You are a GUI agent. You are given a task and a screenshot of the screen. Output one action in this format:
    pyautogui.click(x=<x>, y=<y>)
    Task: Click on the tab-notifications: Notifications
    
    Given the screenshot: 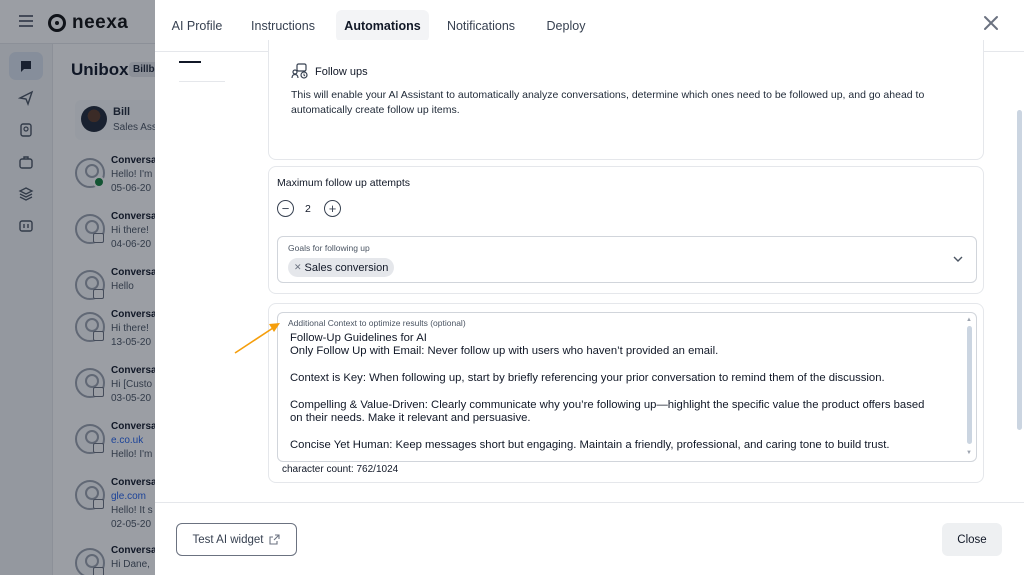 What is the action you would take?
    pyautogui.click(x=481, y=26)
    